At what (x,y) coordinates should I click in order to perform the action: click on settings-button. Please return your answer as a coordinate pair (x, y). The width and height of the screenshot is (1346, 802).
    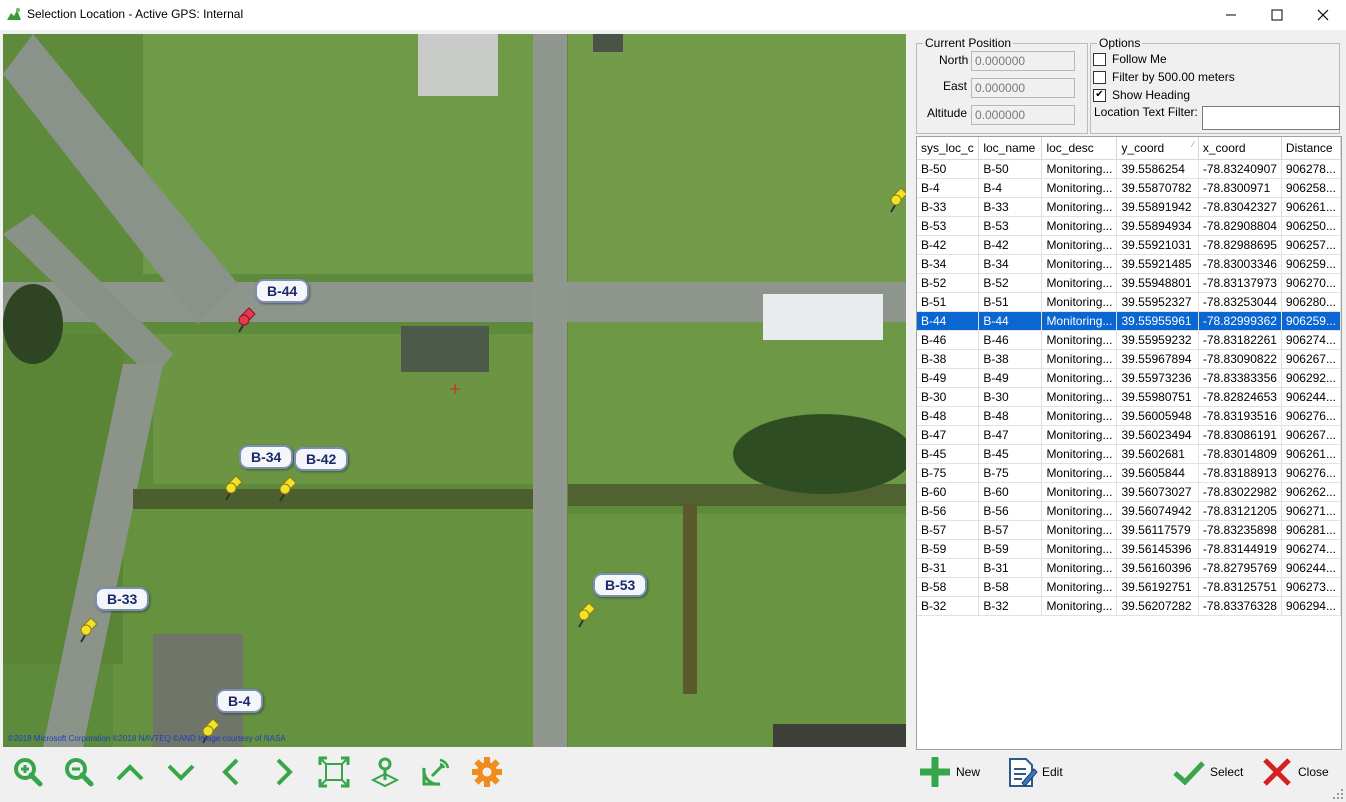
    Looking at the image, I should click on (487, 772).